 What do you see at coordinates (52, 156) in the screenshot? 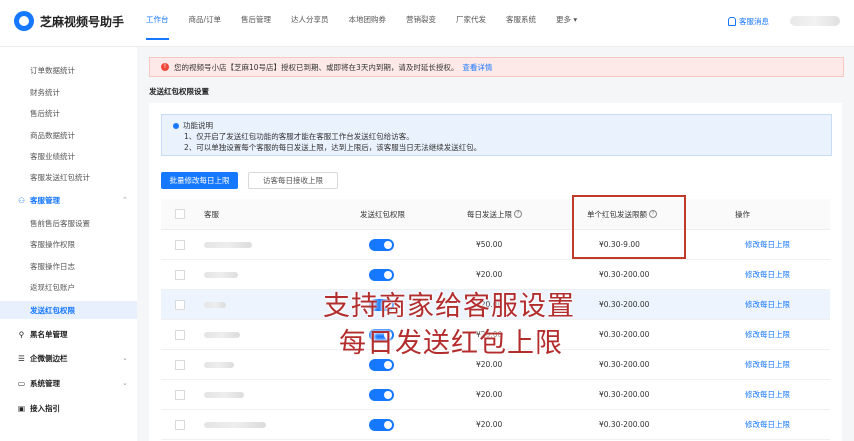
I see `sidebar-item-service-performance: 客服业绩统计` at bounding box center [52, 156].